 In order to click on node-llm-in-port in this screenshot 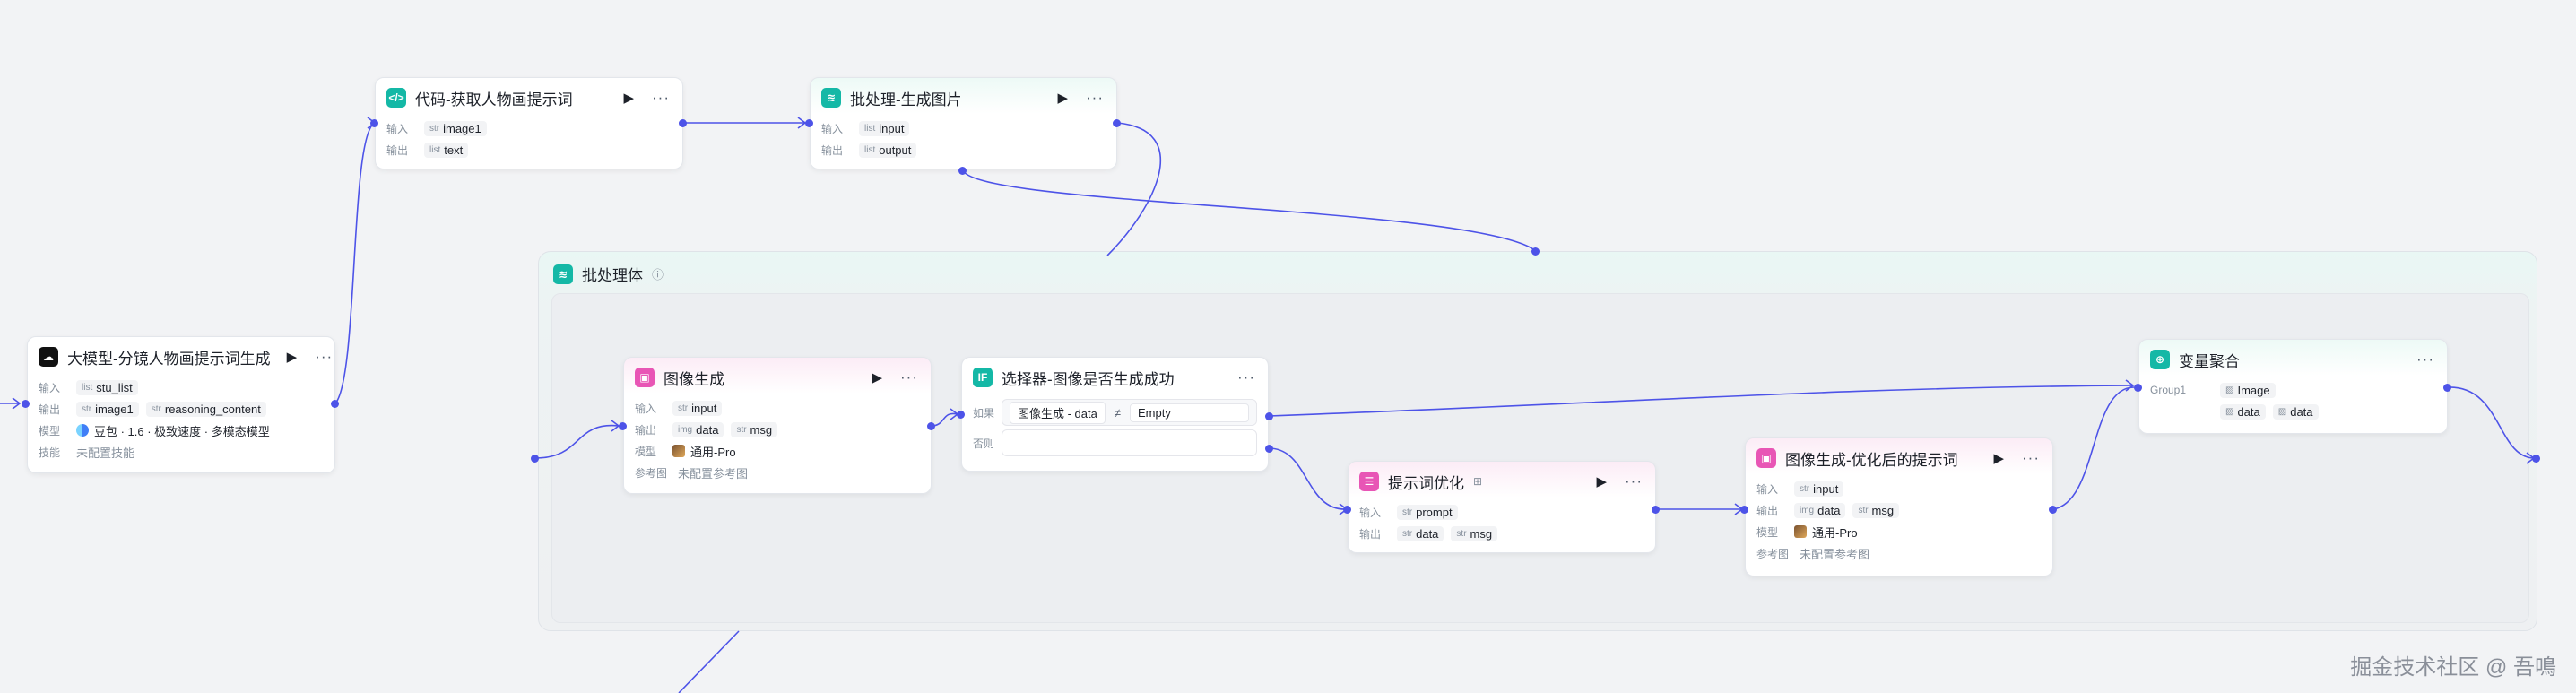, I will do `click(26, 404)`.